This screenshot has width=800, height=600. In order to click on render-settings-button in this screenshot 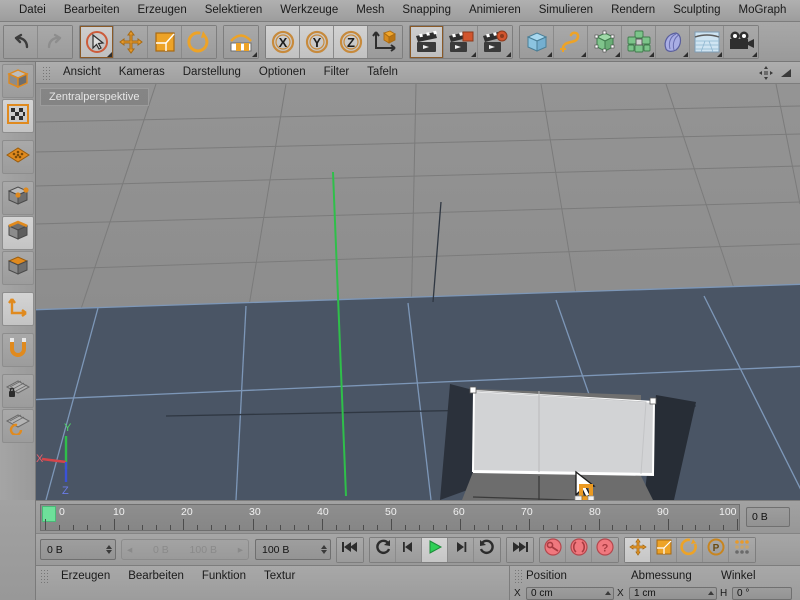, I will do `click(495, 41)`.